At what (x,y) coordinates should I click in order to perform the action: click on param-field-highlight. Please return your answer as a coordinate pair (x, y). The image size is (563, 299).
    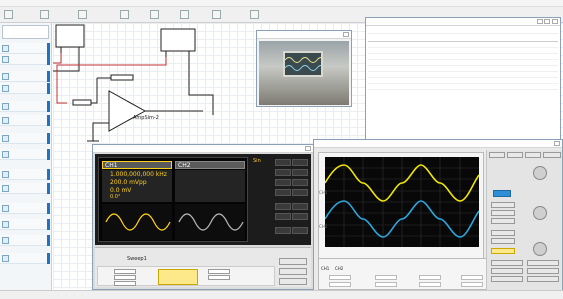
    Looking at the image, I should click on (178, 277).